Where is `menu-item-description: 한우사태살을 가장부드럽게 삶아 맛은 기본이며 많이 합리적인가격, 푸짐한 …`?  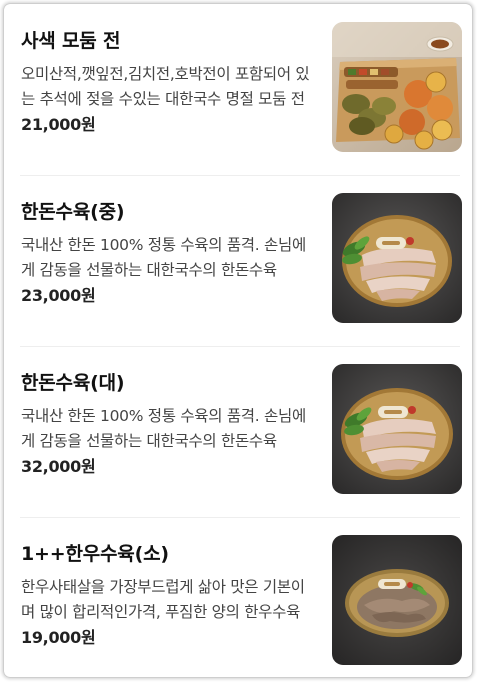
menu-item-description: 한우사태살을 가장부드럽게 삶아 맛은 기본이며 많이 합리적인가격, 푸짐한 … is located at coordinates (163, 599).